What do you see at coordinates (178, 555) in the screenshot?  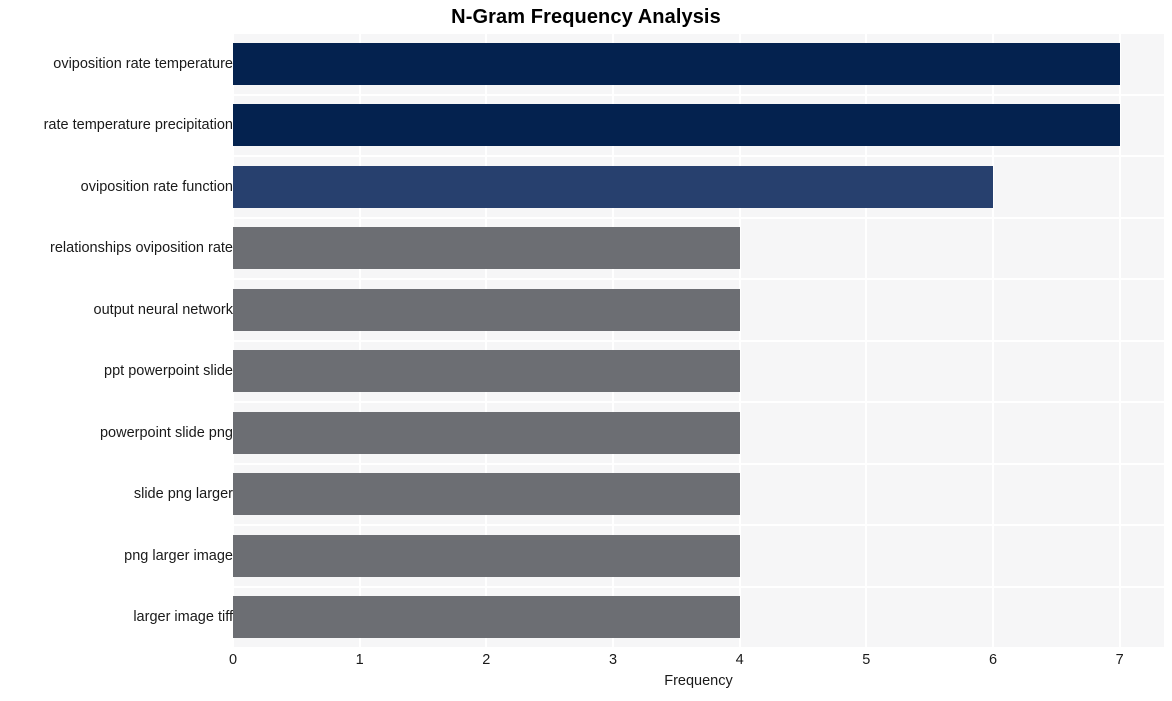 I see `y-axis-tick-label: png larger image` at bounding box center [178, 555].